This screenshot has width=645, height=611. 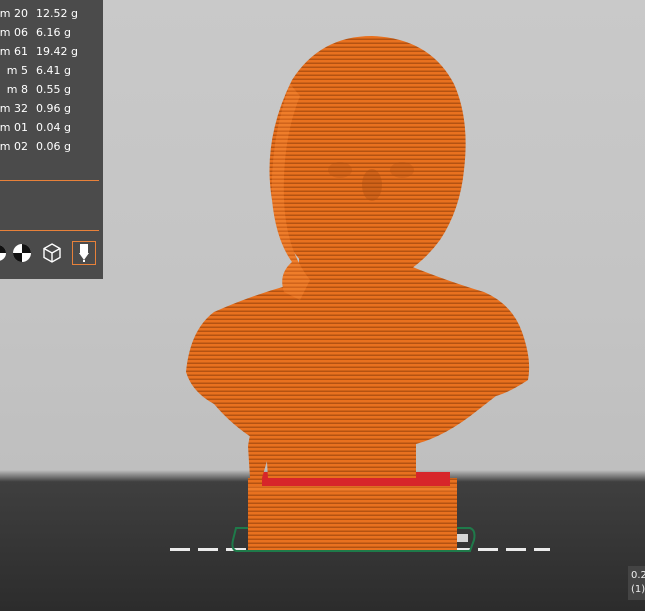 What do you see at coordinates (14, 146) in the screenshot?
I see `filament-length: 02 m` at bounding box center [14, 146].